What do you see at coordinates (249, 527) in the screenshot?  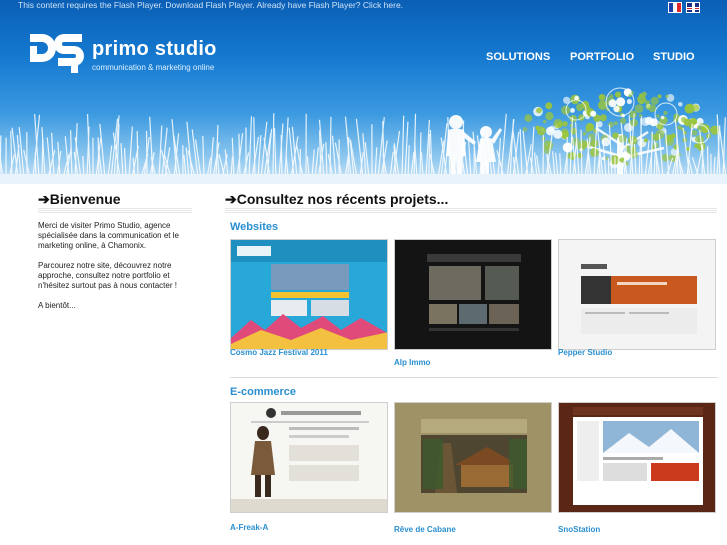 I see `project-caption: A-Freak-A` at bounding box center [249, 527].